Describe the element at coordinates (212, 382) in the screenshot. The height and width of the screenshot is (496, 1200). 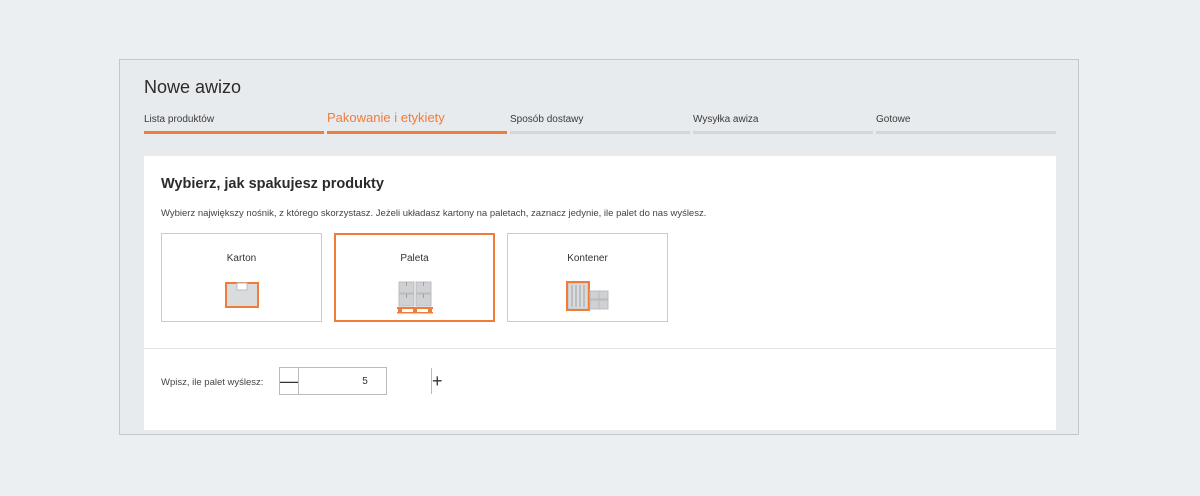
I see `pallet-count-label: Wpisz, ile palet wyślesz:` at that location.